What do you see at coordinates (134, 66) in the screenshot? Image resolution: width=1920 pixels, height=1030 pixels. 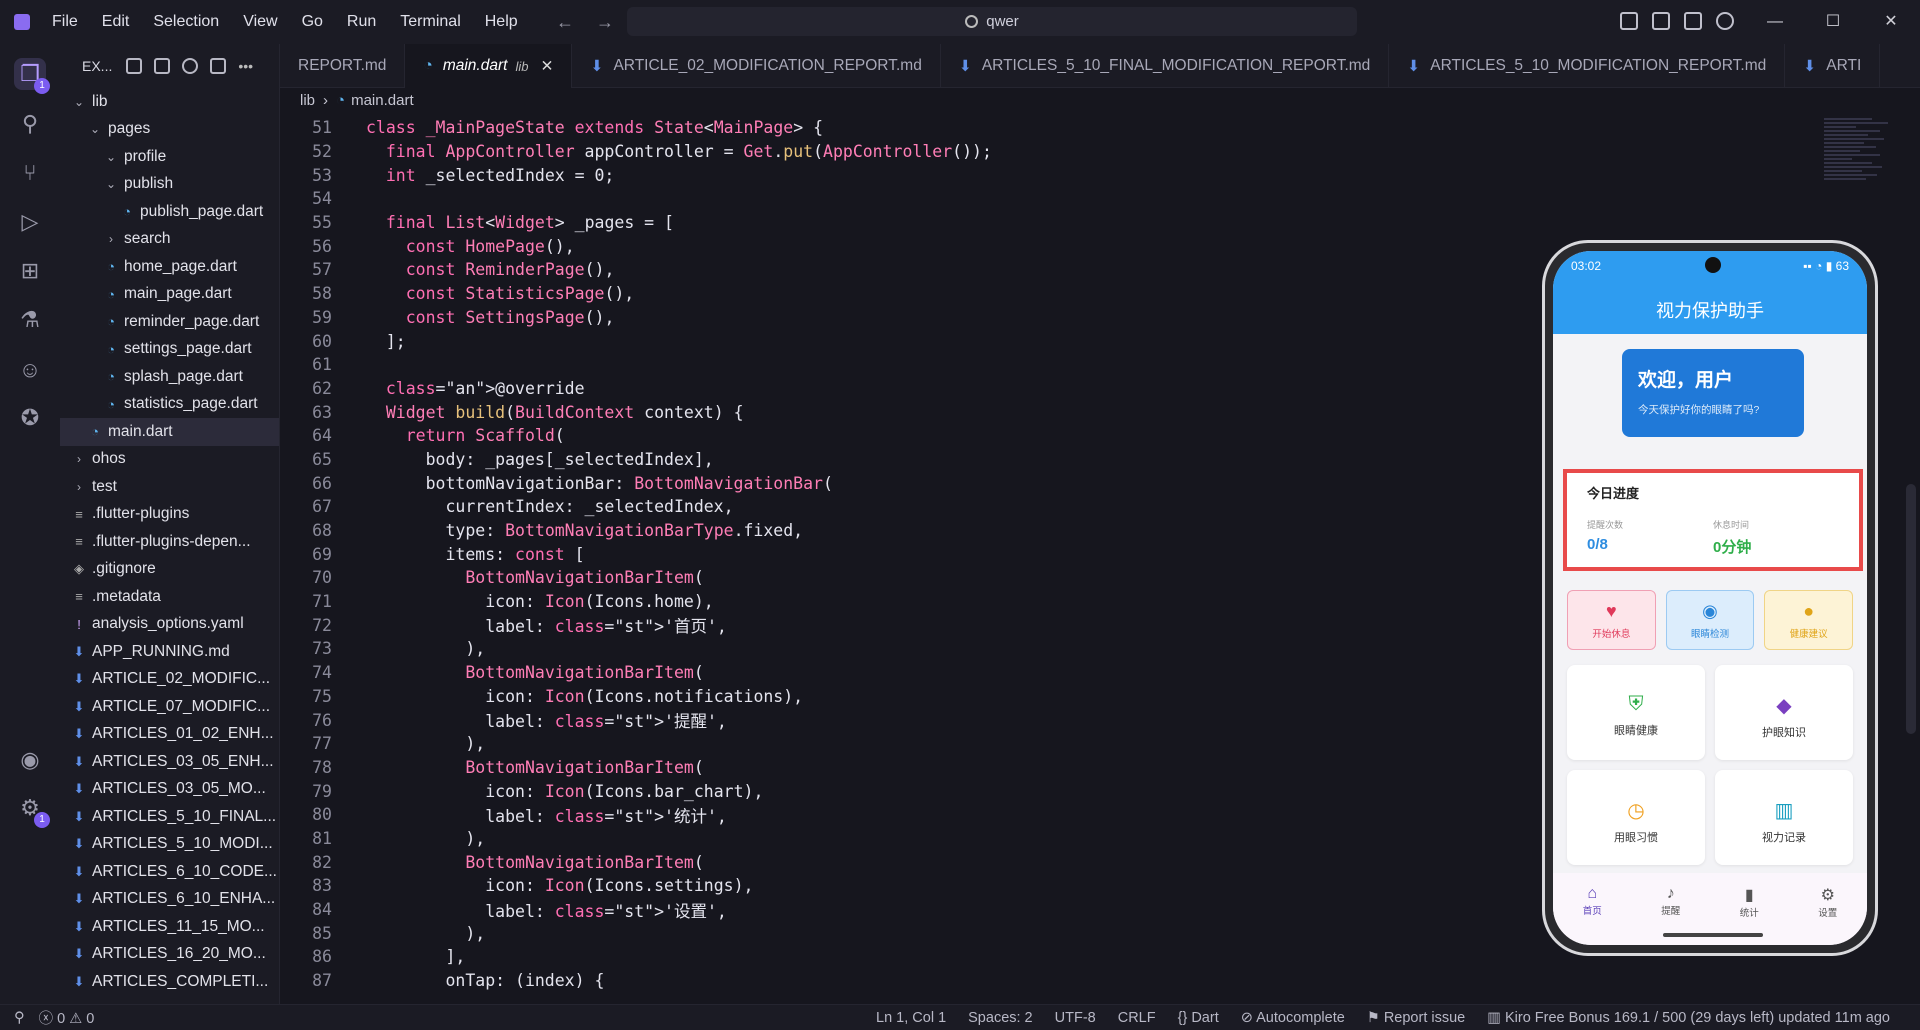 I see `new-file-icon` at bounding box center [134, 66].